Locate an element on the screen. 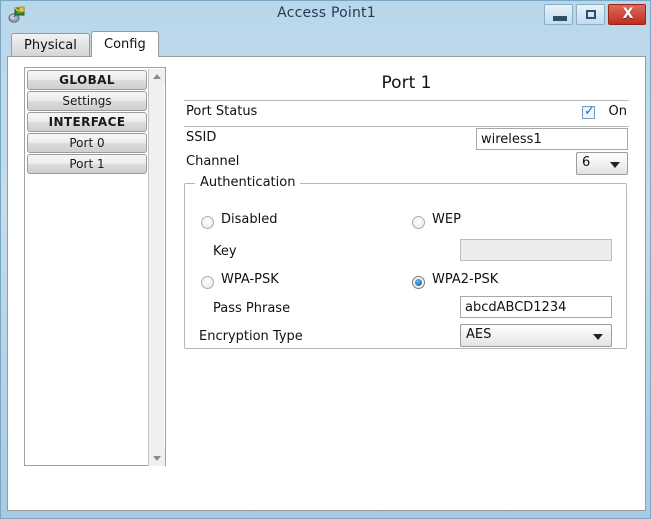 This screenshot has width=651, height=519. title-bar: Access Point1 X is located at coordinates (326, 15).